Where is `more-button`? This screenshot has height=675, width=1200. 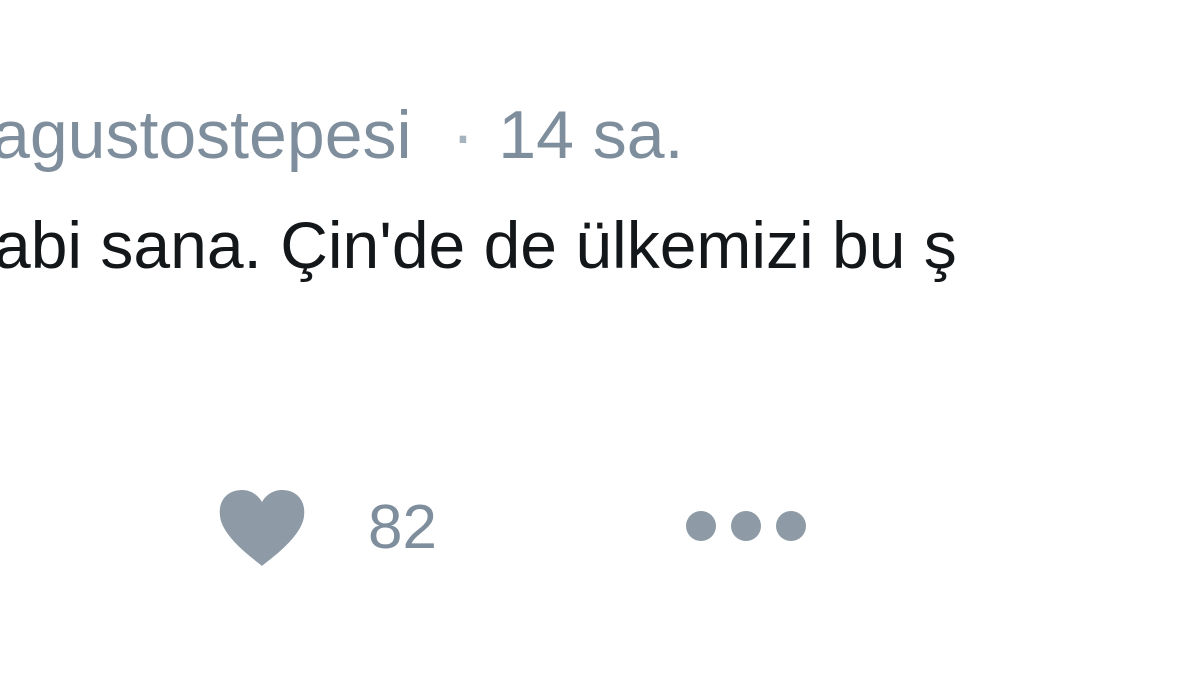
more-button is located at coordinates (746, 526).